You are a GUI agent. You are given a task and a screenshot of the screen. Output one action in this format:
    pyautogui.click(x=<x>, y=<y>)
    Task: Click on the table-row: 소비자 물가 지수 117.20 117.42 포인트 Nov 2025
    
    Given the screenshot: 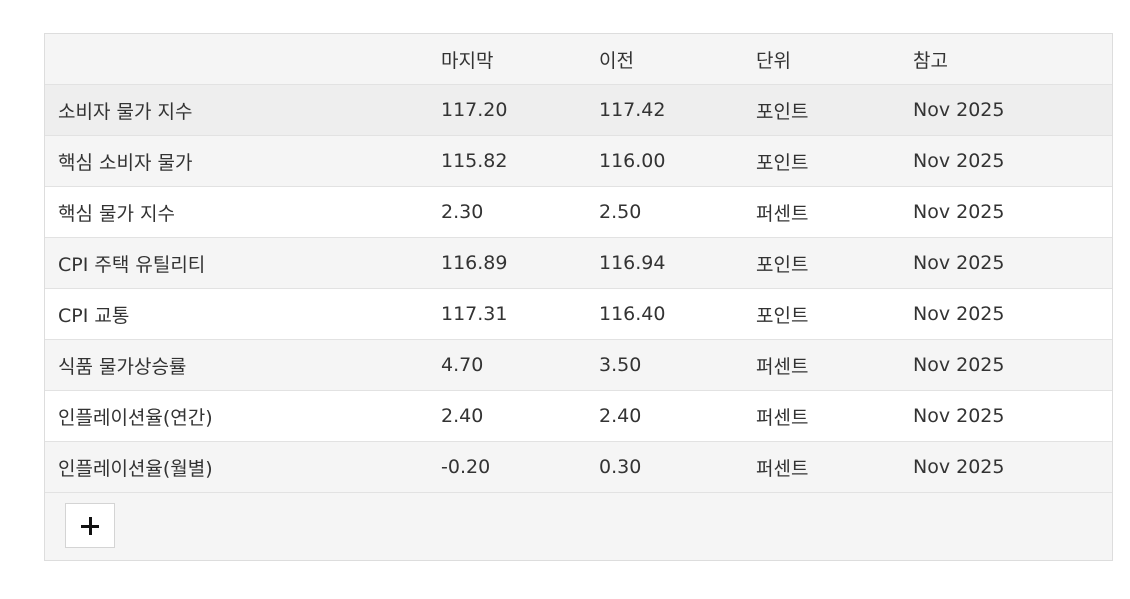 What is the action you would take?
    pyautogui.click(x=578, y=110)
    